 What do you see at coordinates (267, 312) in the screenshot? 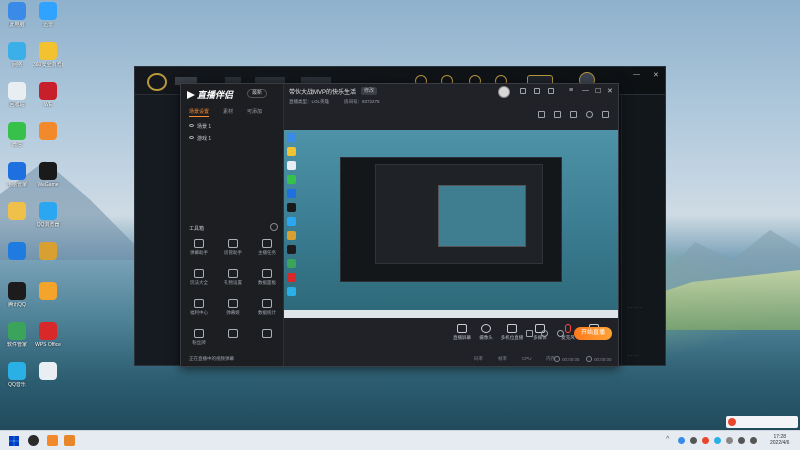
I see `toolbox-item: 数据统计` at bounding box center [267, 312].